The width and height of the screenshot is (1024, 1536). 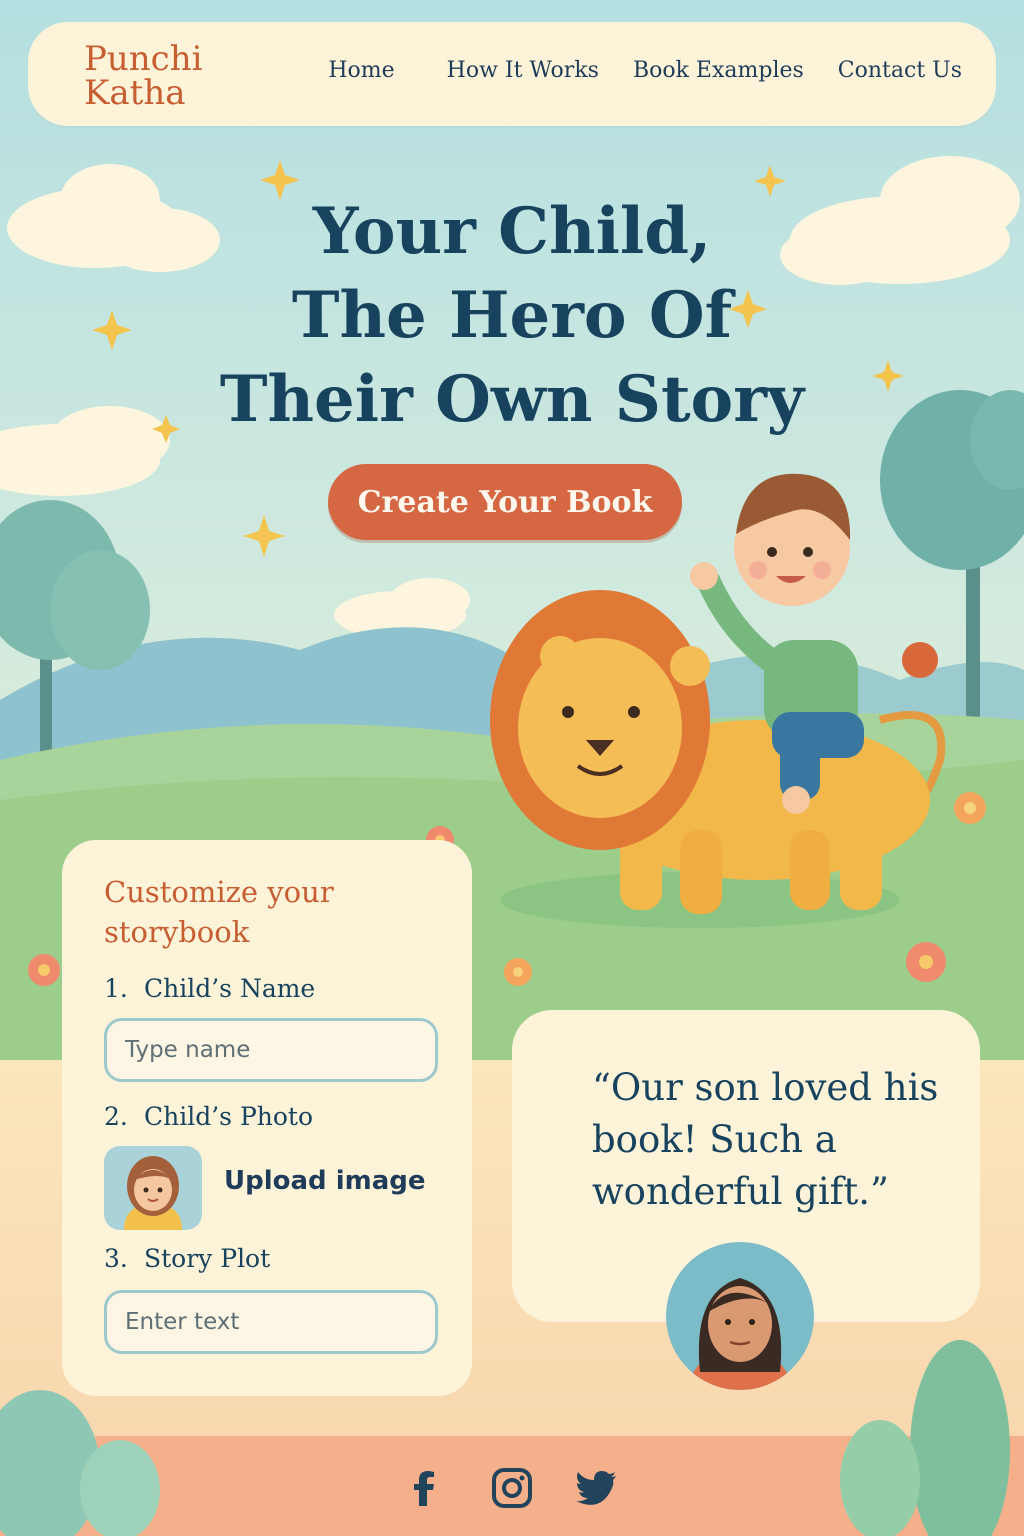 I want to click on nav-link-home: Home, so click(x=361, y=70).